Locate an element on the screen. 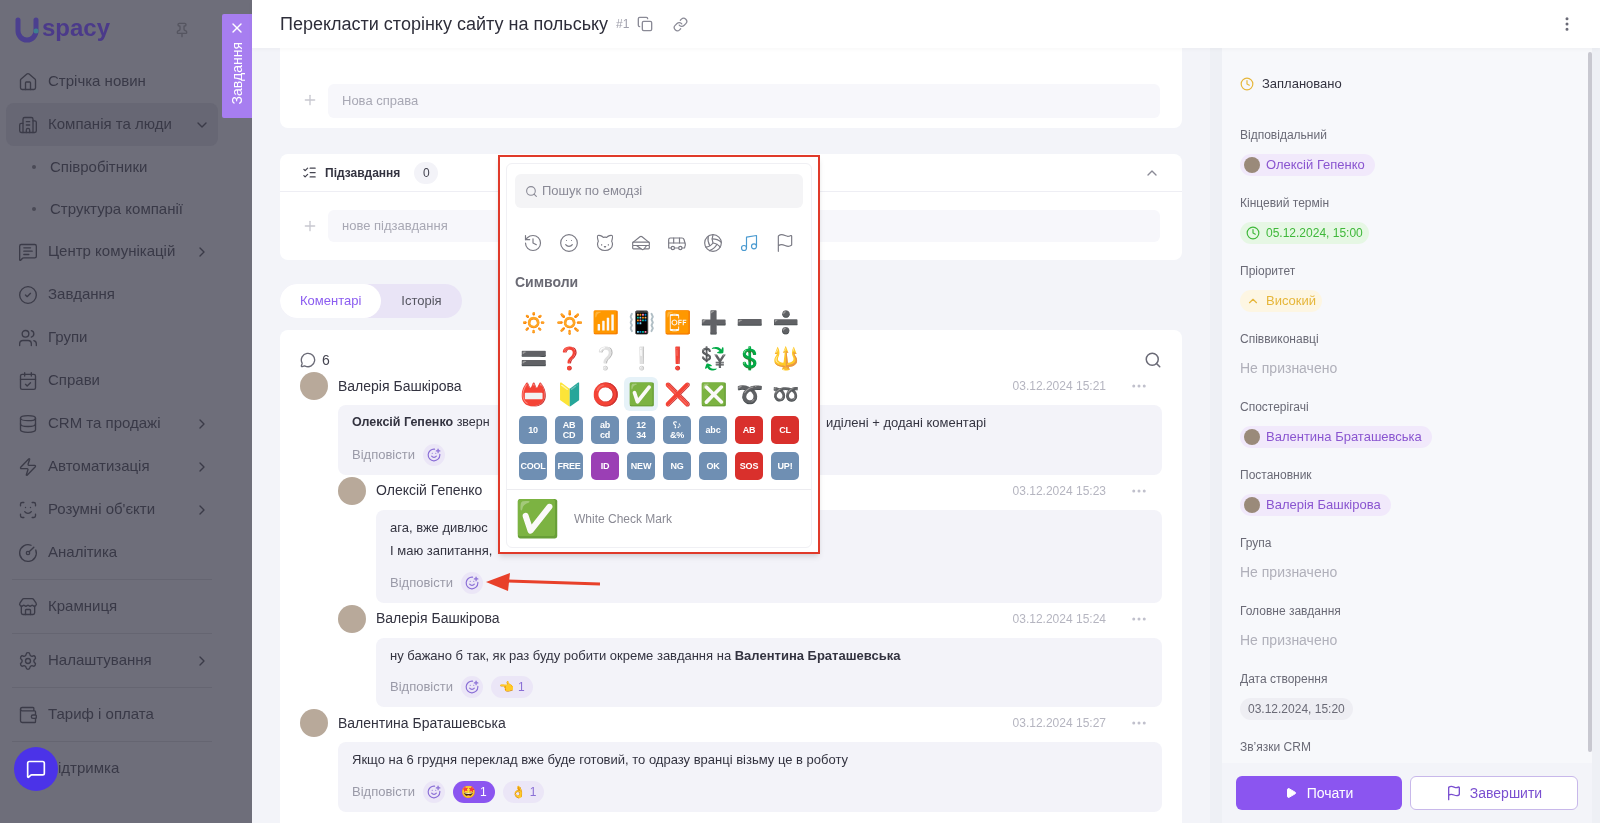  emoji: ➕ is located at coordinates (713, 322).